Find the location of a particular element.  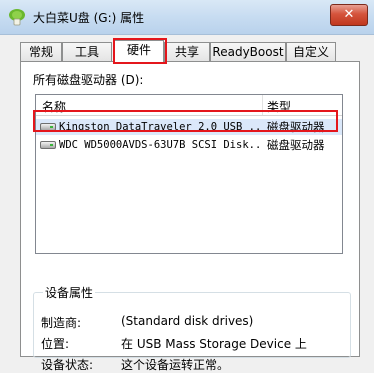

device-status-value: 这个设备运转正常。 is located at coordinates (175, 365).